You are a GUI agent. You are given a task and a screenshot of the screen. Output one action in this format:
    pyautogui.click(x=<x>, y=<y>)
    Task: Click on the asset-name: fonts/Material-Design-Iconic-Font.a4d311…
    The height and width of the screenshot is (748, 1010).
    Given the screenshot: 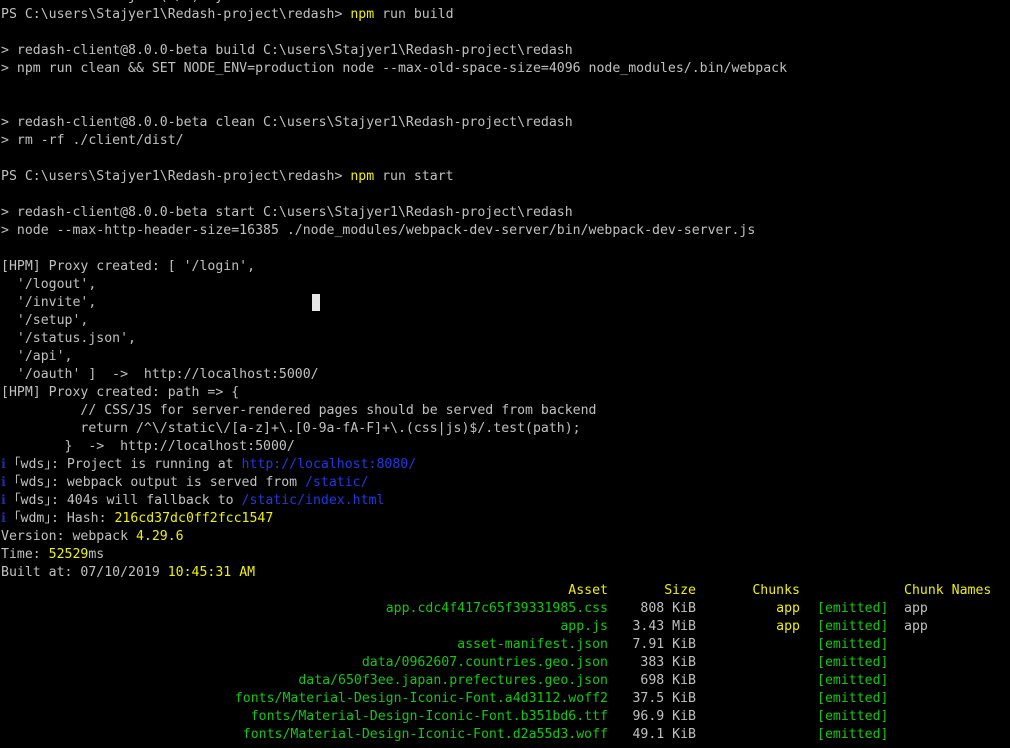 What is the action you would take?
    pyautogui.click(x=421, y=698)
    